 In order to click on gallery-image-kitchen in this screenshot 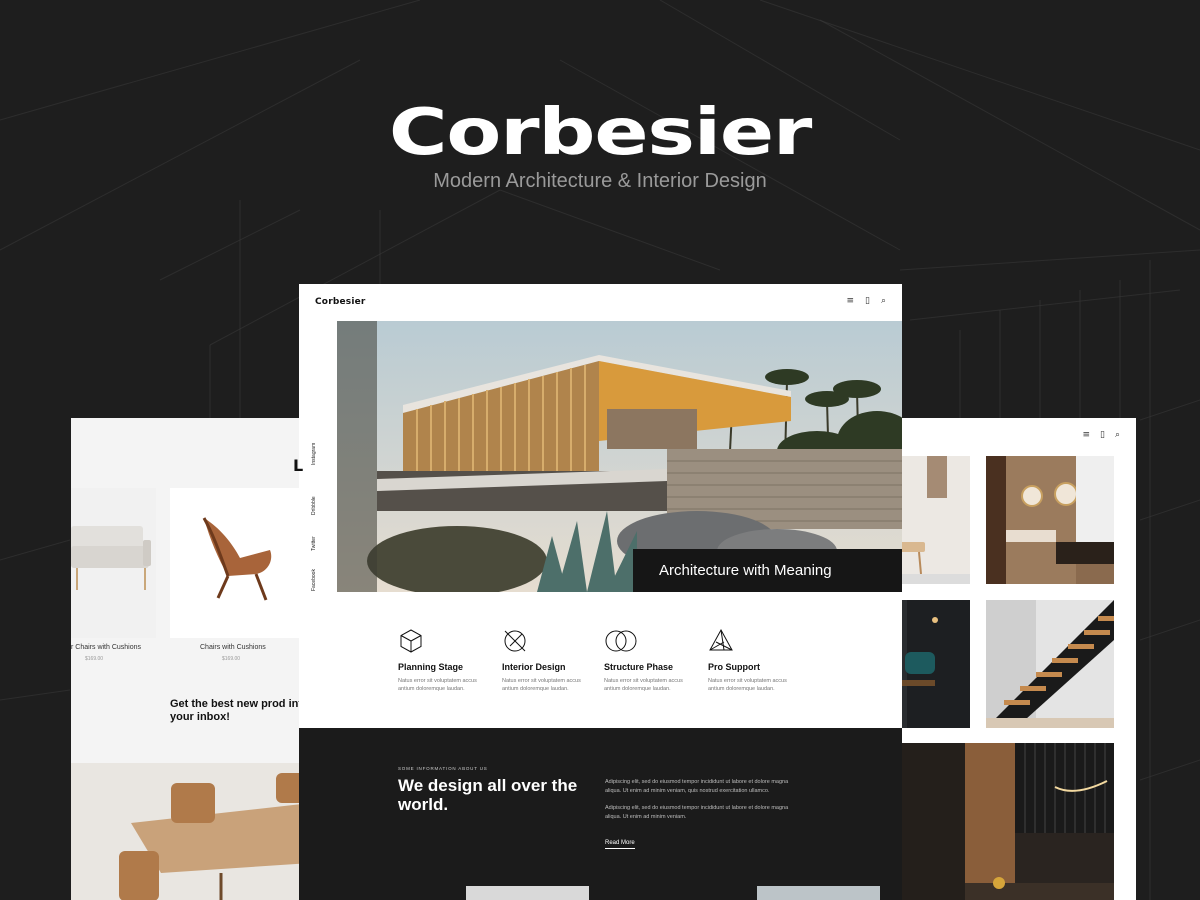, I will do `click(1004, 821)`.